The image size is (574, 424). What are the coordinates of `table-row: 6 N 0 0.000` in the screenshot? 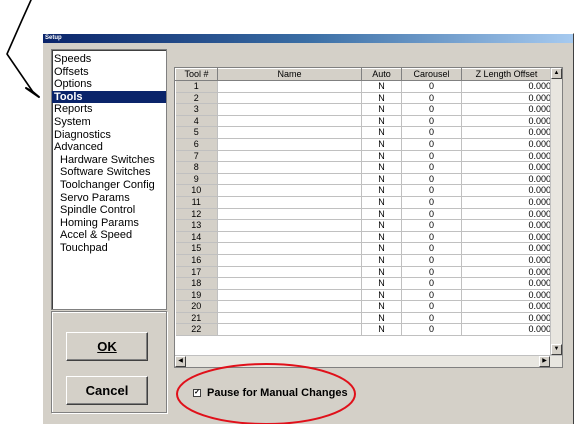 It's located at (363, 144).